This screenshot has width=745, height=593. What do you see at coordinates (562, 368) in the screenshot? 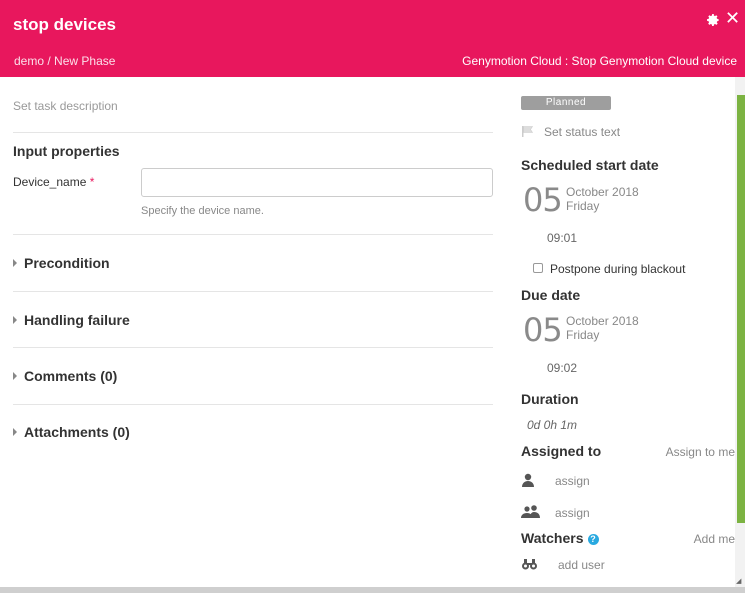
I see `due-time: 09:02` at bounding box center [562, 368].